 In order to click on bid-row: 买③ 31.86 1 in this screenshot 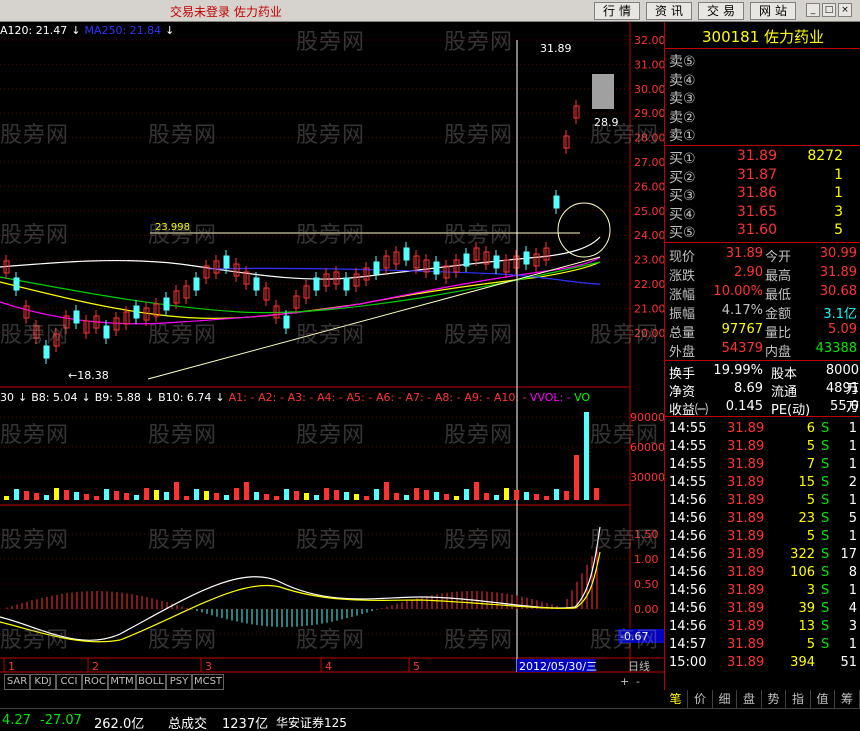, I will do `click(763, 194)`.